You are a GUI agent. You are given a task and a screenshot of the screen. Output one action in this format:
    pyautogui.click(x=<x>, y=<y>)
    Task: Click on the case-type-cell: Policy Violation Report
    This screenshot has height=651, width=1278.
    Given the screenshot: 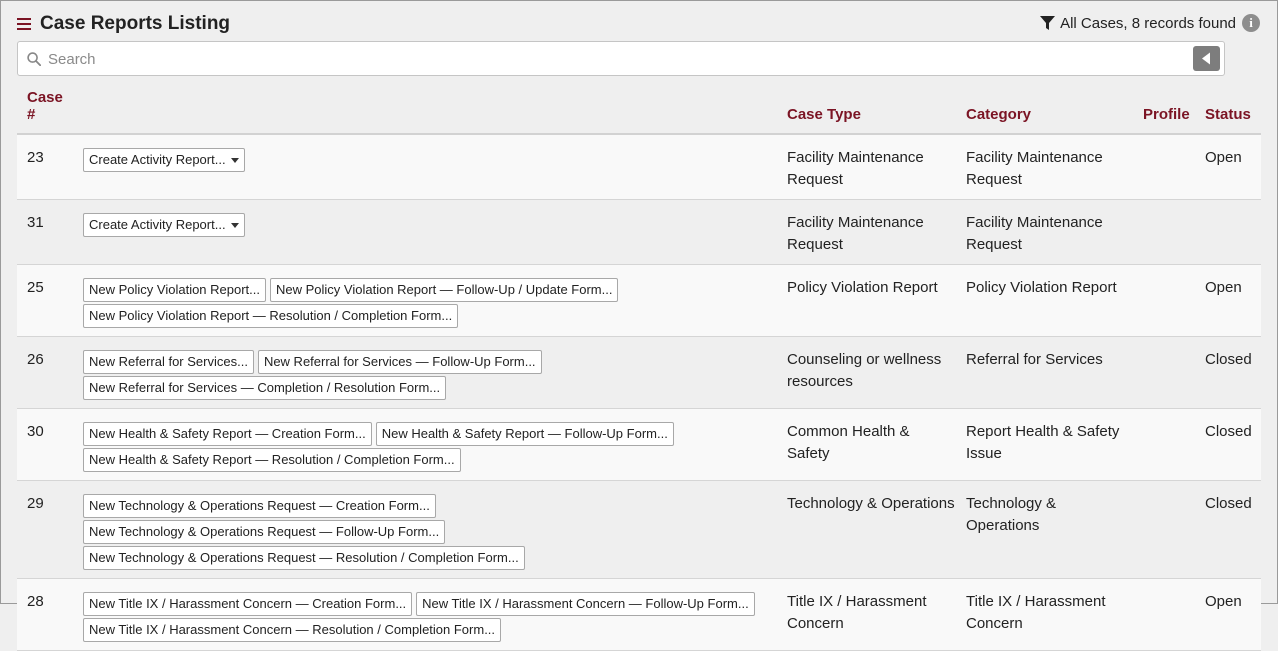 What is the action you would take?
    pyautogui.click(x=862, y=287)
    